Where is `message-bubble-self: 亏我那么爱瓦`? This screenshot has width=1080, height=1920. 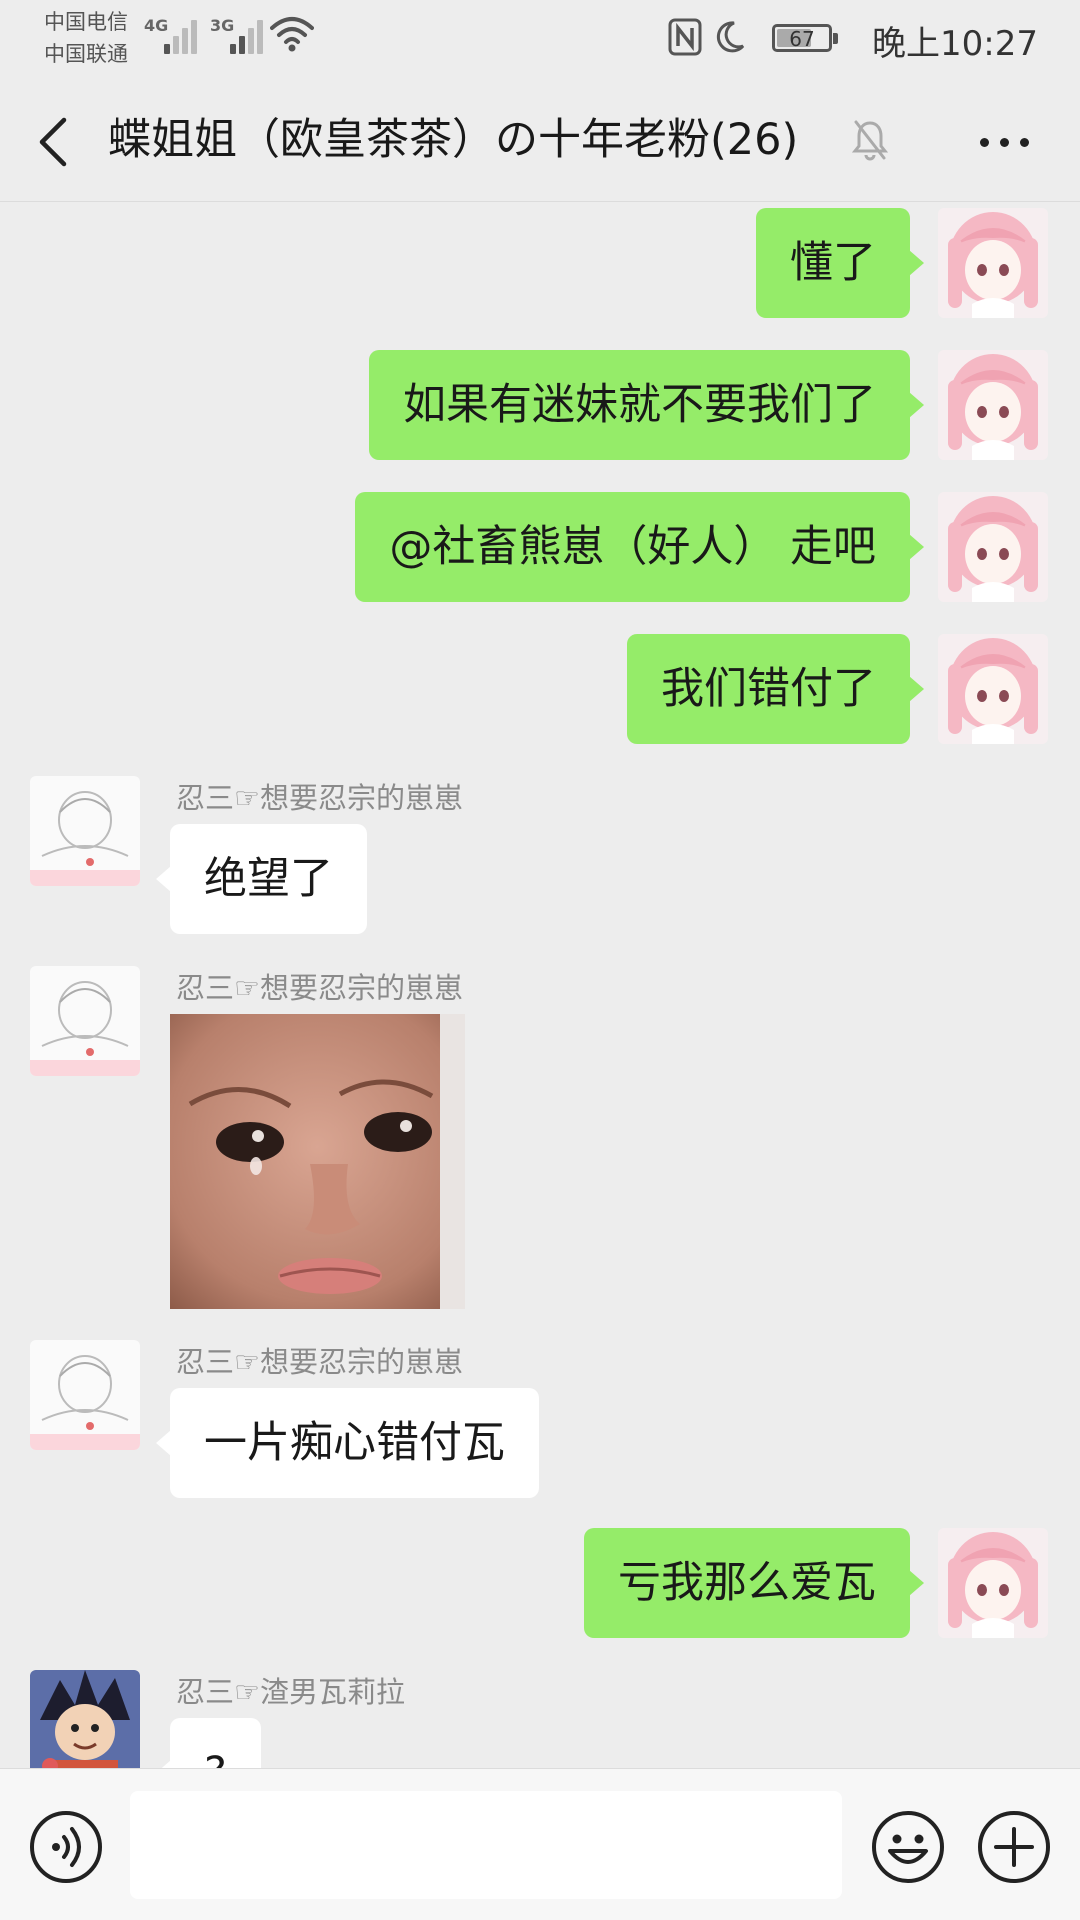 message-bubble-self: 亏我那么爱瓦 is located at coordinates (754, 1583).